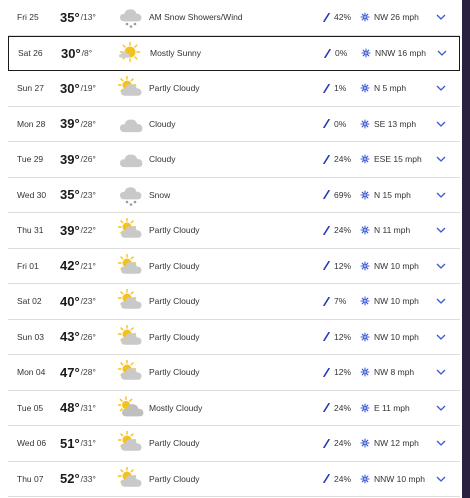 This screenshot has width=470, height=498. Describe the element at coordinates (30, 336) in the screenshot. I see `day-label: Sun 03` at that location.